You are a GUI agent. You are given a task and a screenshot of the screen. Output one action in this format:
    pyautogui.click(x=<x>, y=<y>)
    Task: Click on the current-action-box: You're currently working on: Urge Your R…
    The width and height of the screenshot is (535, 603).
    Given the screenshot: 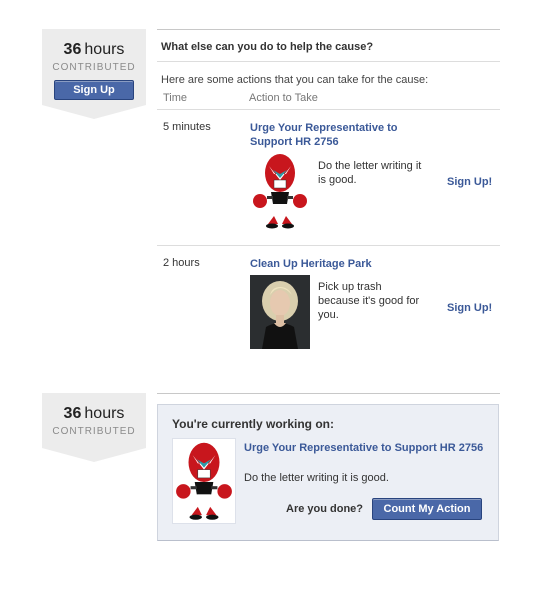 What is the action you would take?
    pyautogui.click(x=328, y=472)
    